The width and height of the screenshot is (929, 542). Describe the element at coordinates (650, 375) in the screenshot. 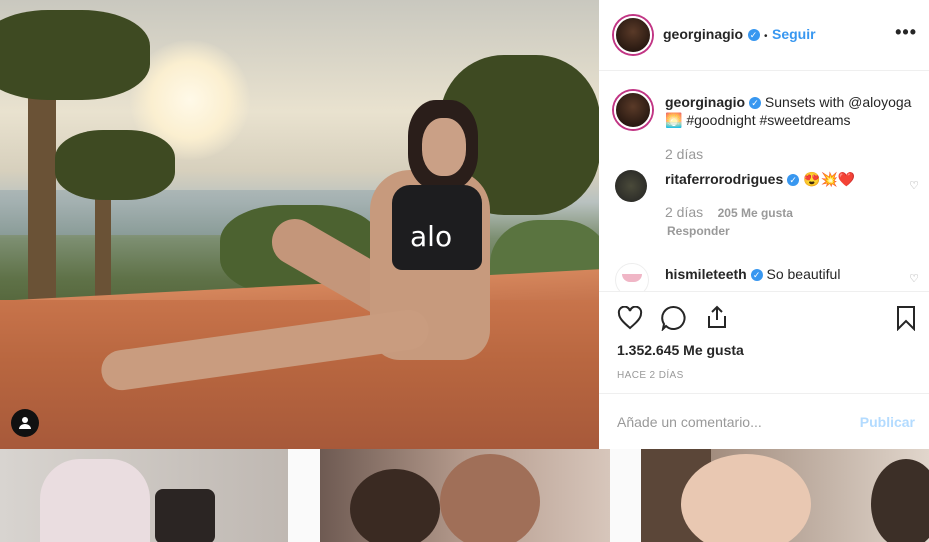

I see `post-time: HACE 2 DÍAS` at that location.